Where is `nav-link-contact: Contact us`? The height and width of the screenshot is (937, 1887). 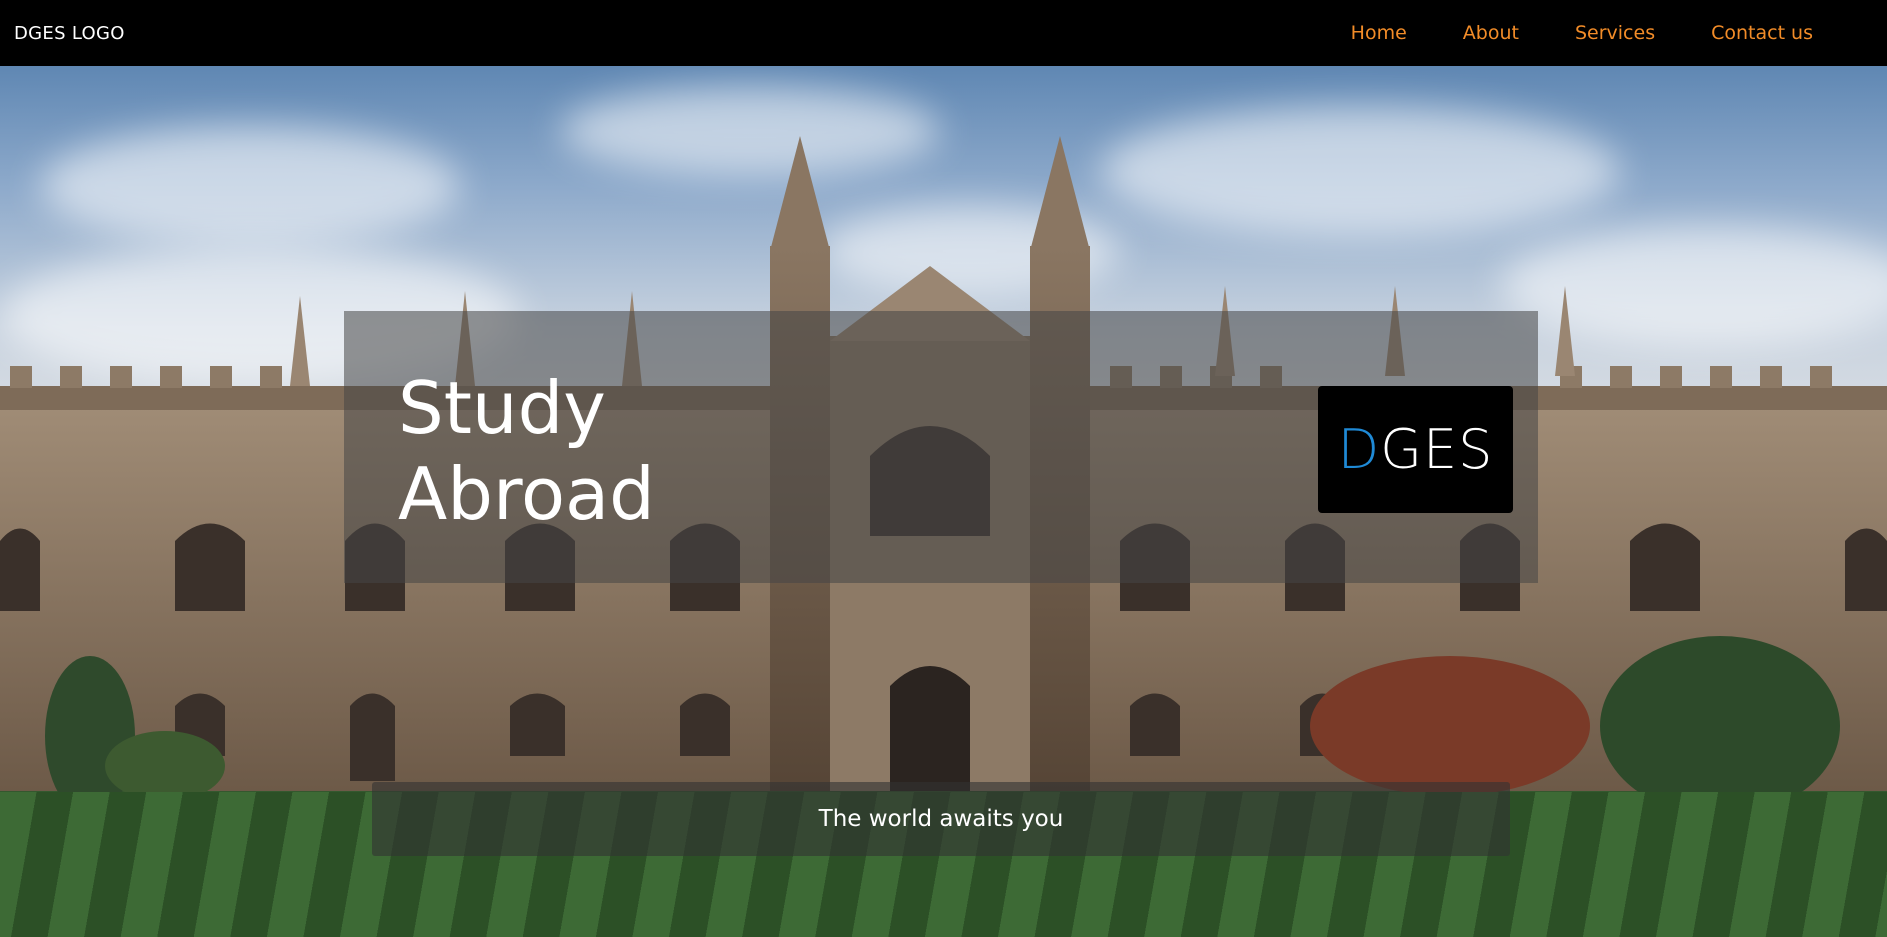
nav-link-contact: Contact us is located at coordinates (1762, 33).